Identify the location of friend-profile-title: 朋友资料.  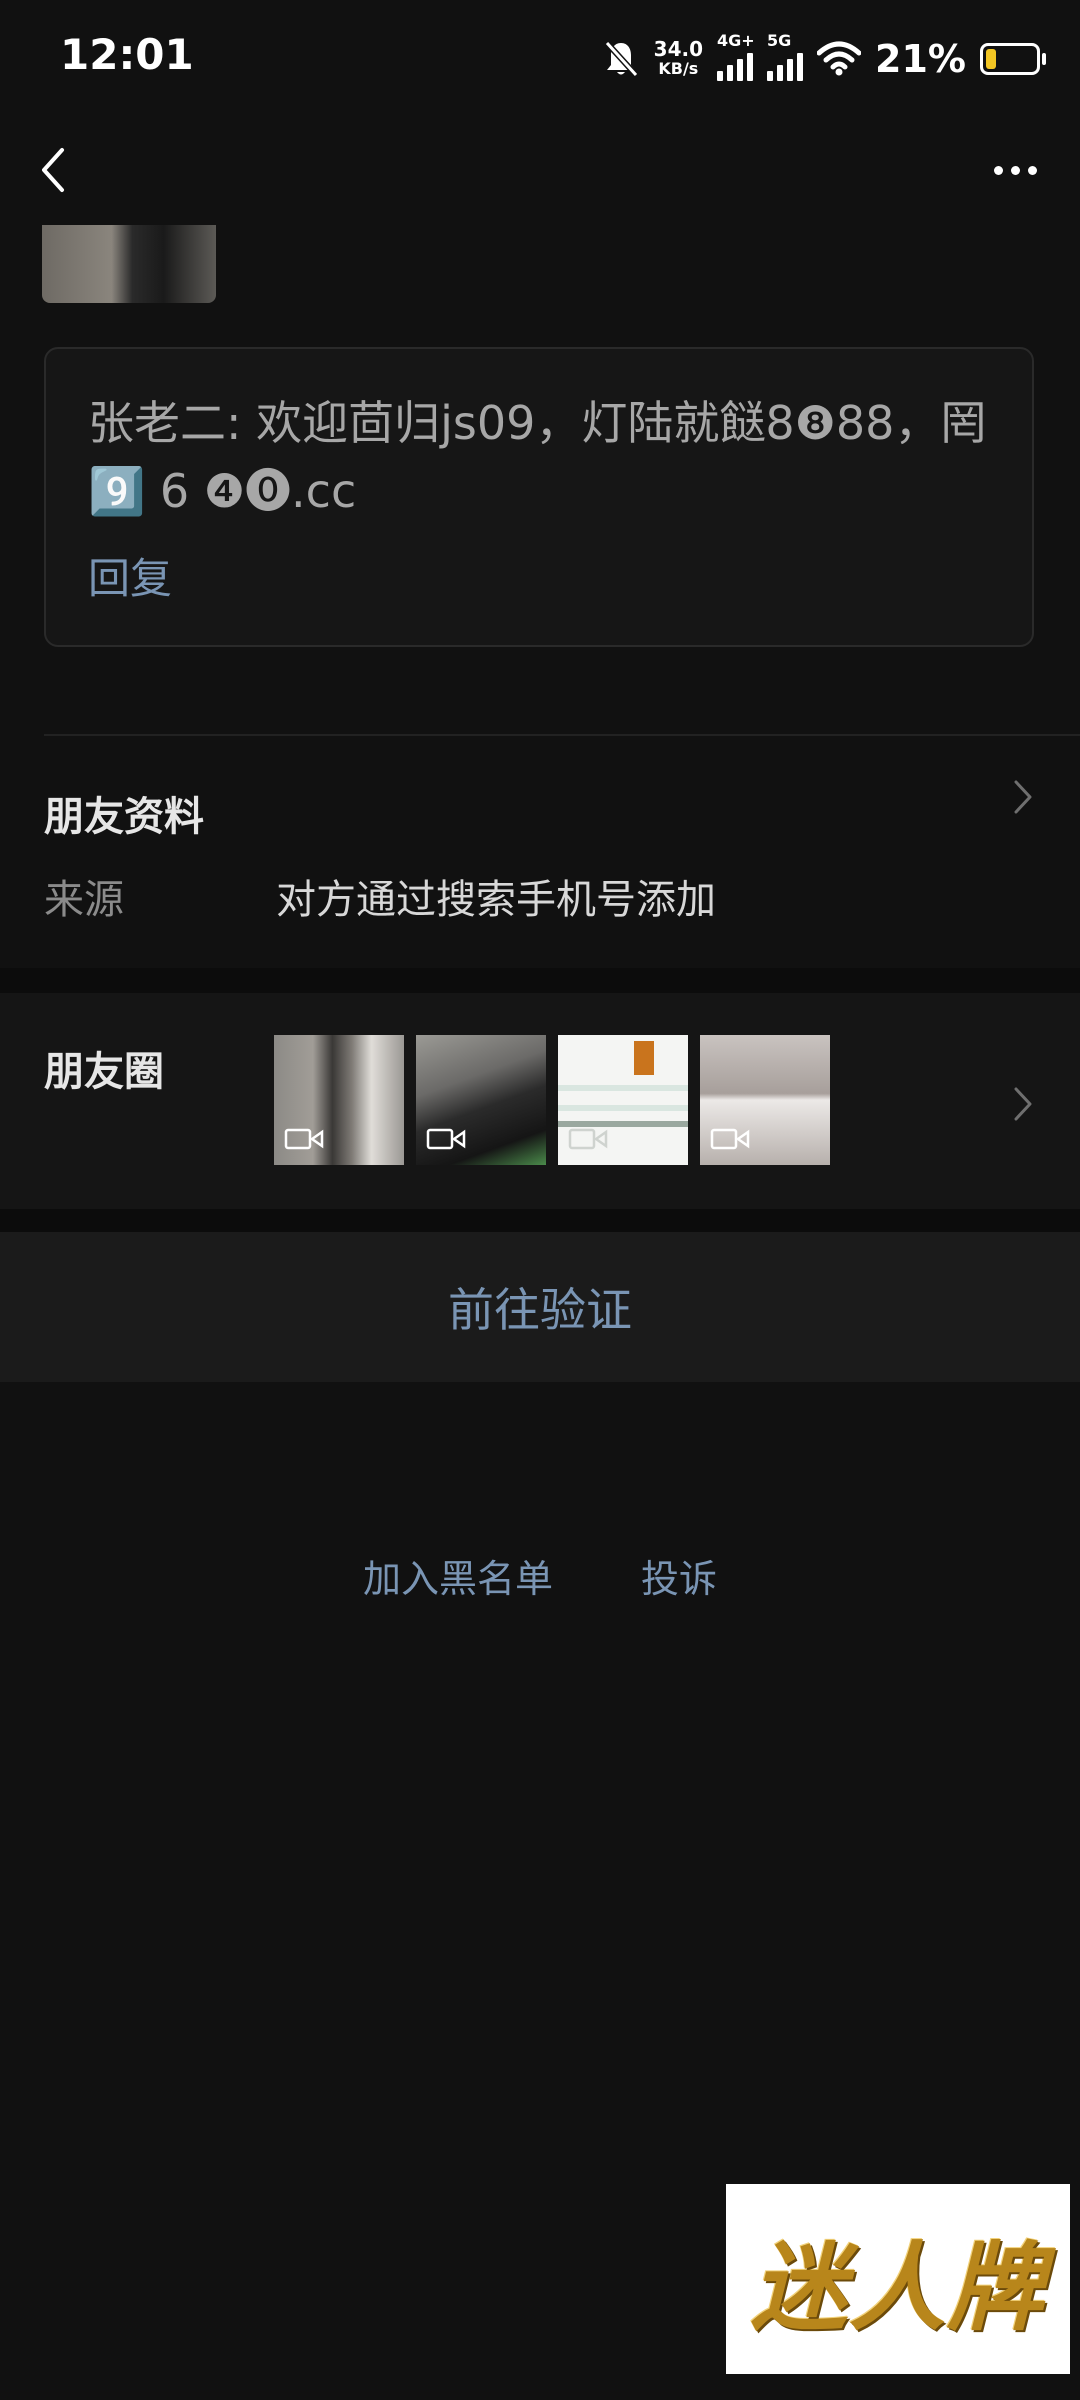
(124, 817).